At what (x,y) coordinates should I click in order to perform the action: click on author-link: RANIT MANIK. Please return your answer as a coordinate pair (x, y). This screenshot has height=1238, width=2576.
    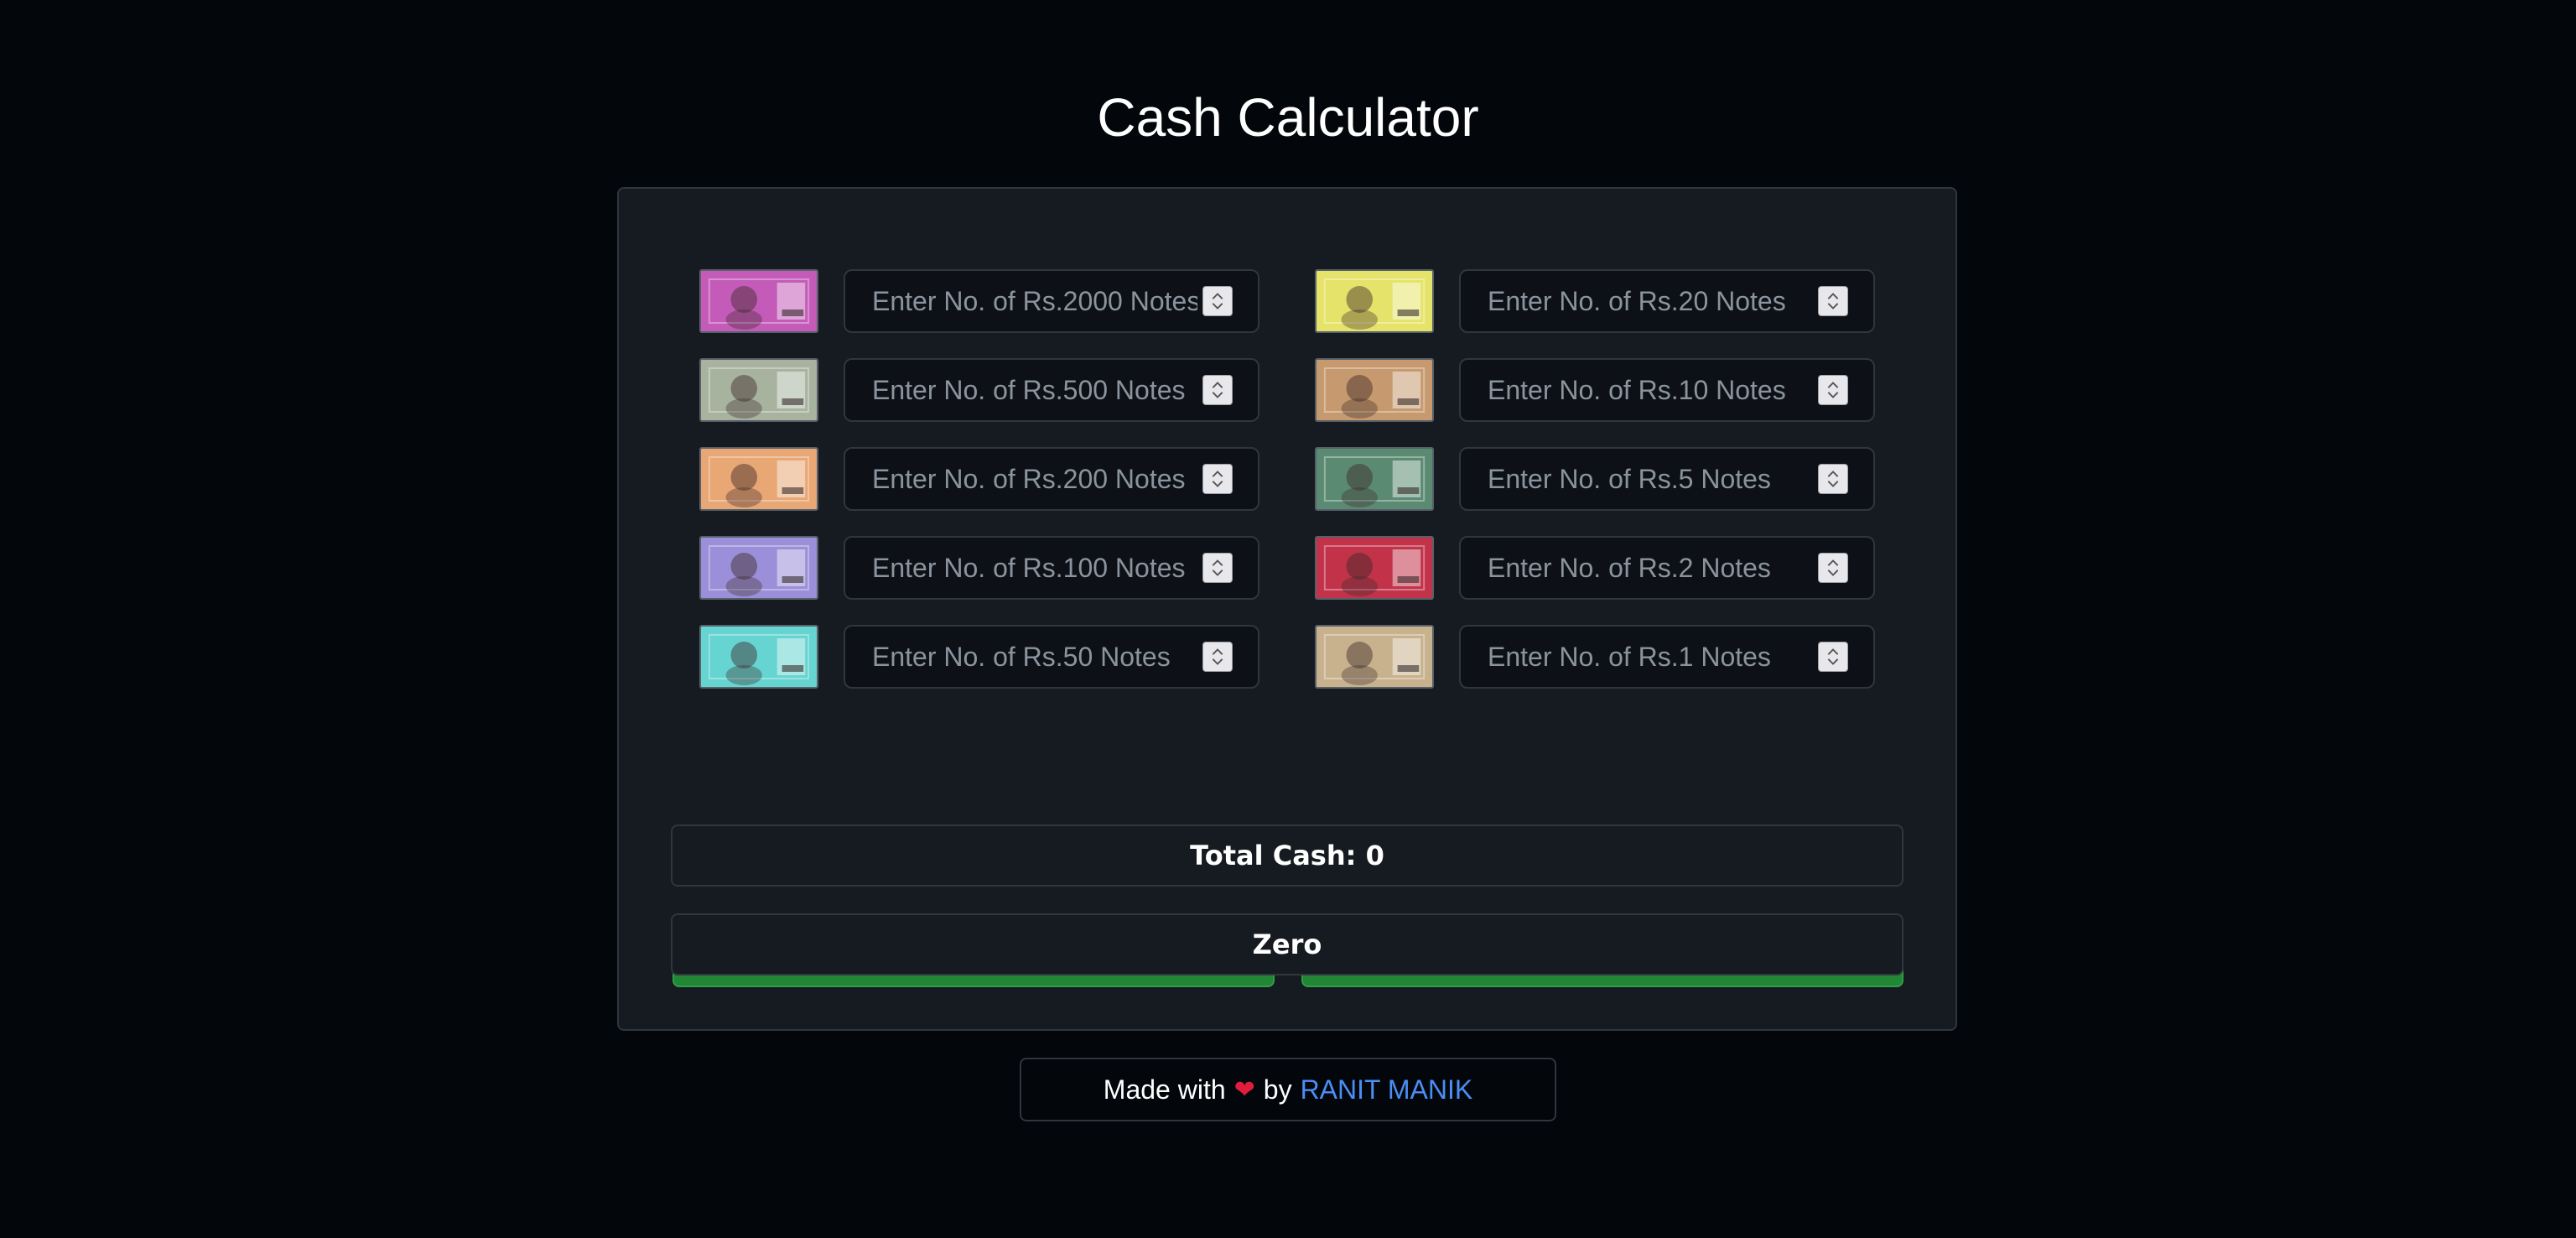
    Looking at the image, I should click on (1387, 1089).